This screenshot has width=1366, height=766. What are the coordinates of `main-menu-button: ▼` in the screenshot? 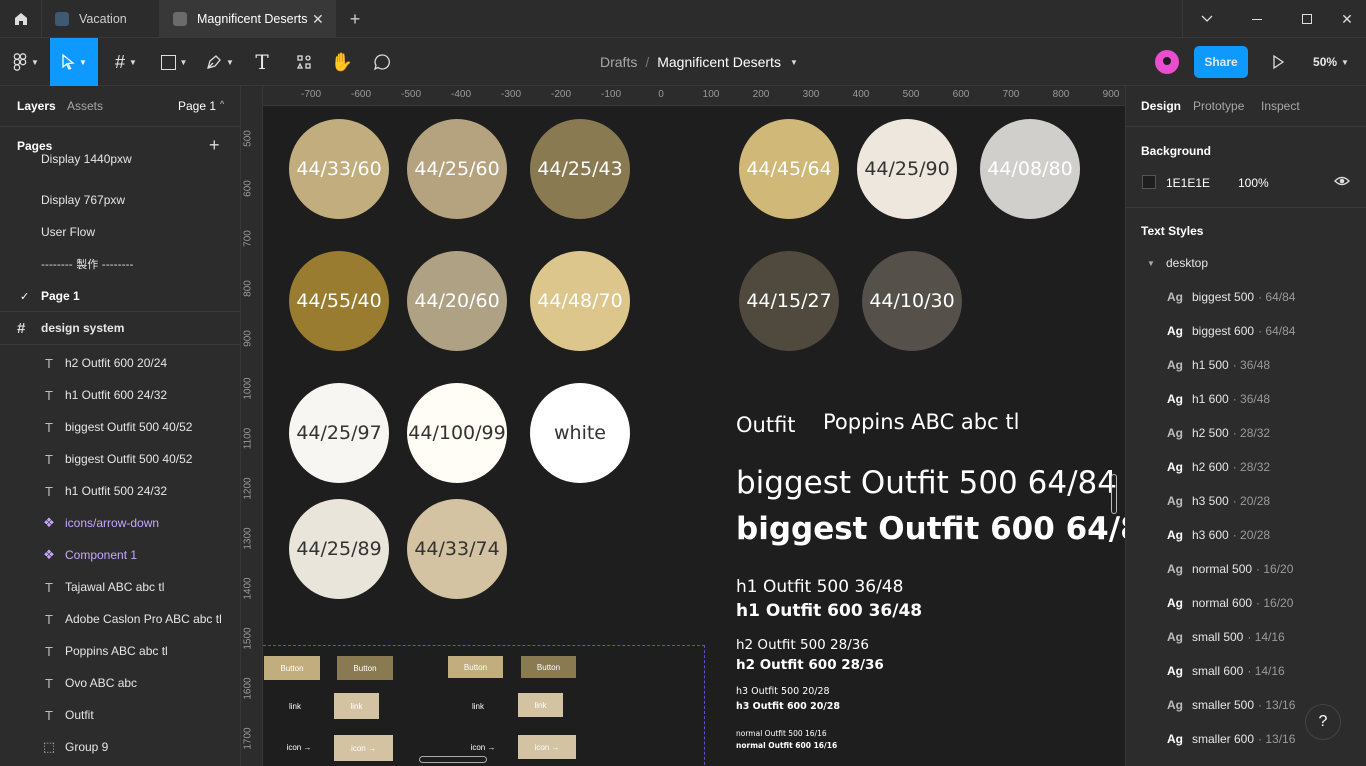 It's located at (26, 62).